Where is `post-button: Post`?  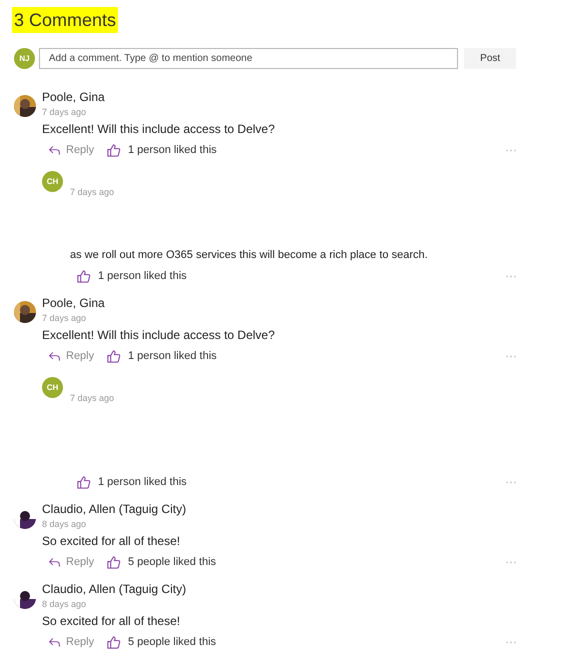
post-button: Post is located at coordinates (490, 58).